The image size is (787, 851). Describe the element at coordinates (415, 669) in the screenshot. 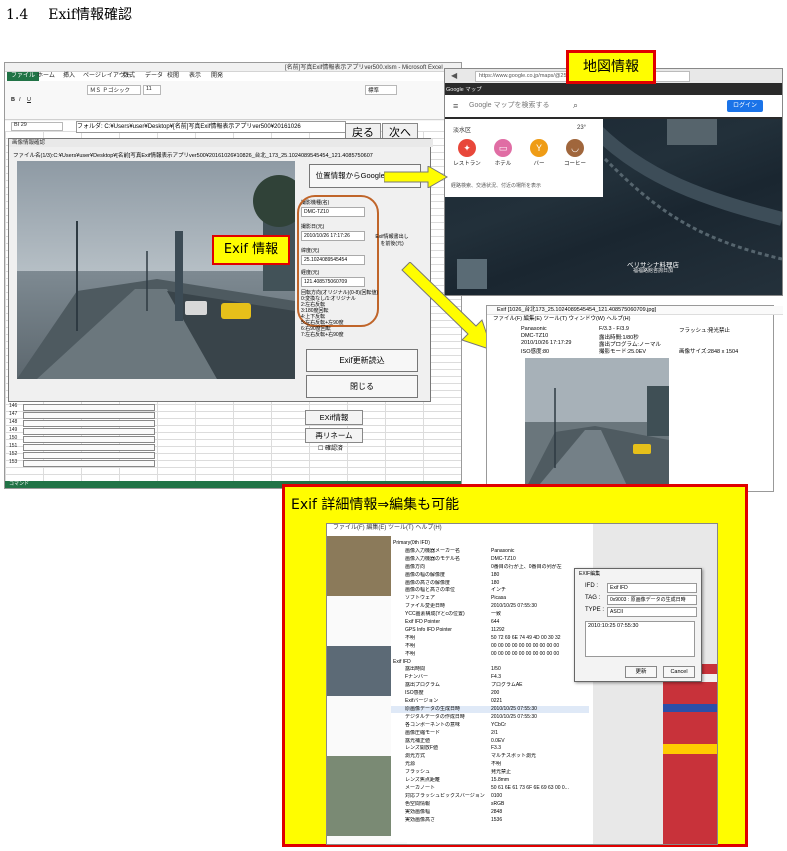

I see `row-key: 露出時間` at that location.